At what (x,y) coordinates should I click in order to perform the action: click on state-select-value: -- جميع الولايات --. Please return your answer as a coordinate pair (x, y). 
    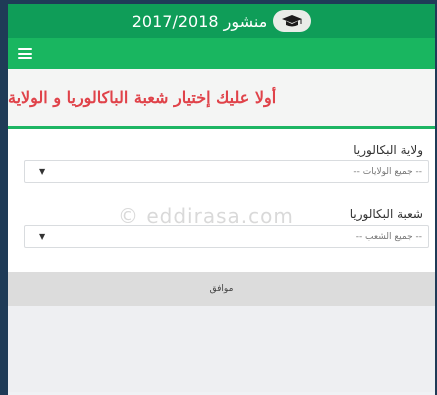
    Looking at the image, I should click on (387, 171).